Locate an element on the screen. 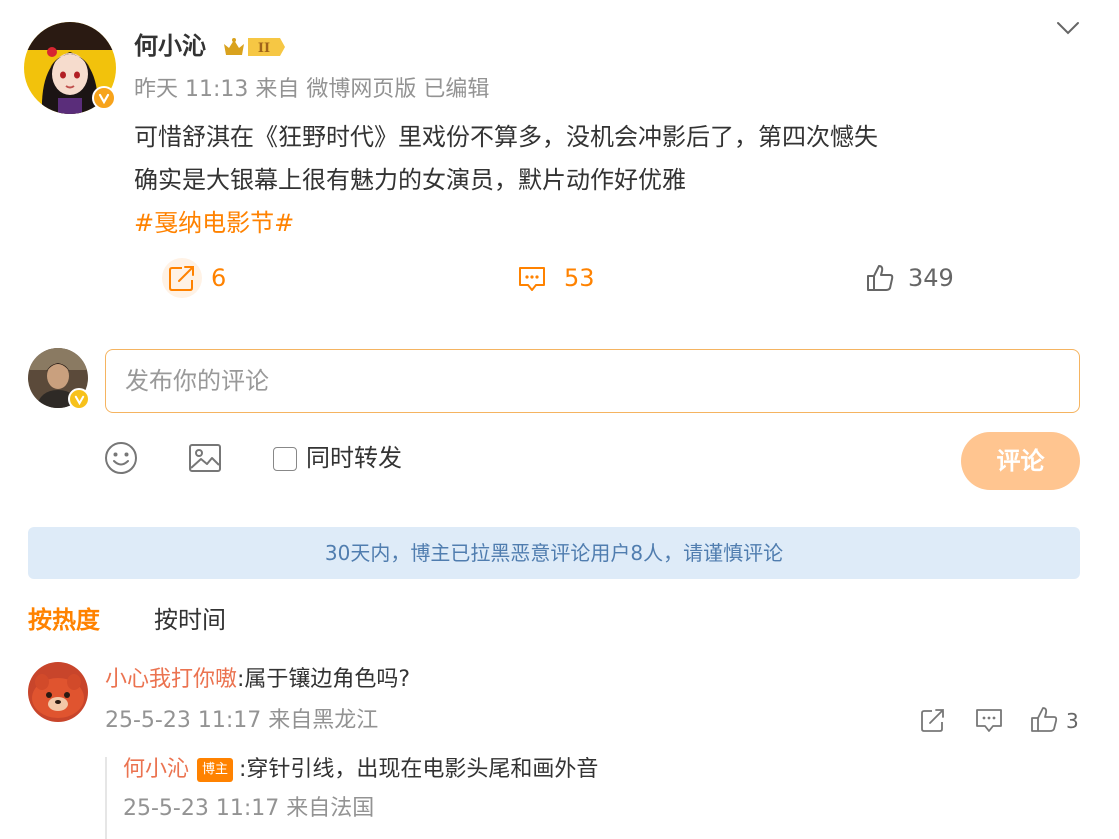  reply-content: 何小沁 博主 :穿针引线，出现在电影头尾和画外音 is located at coordinates (360, 770).